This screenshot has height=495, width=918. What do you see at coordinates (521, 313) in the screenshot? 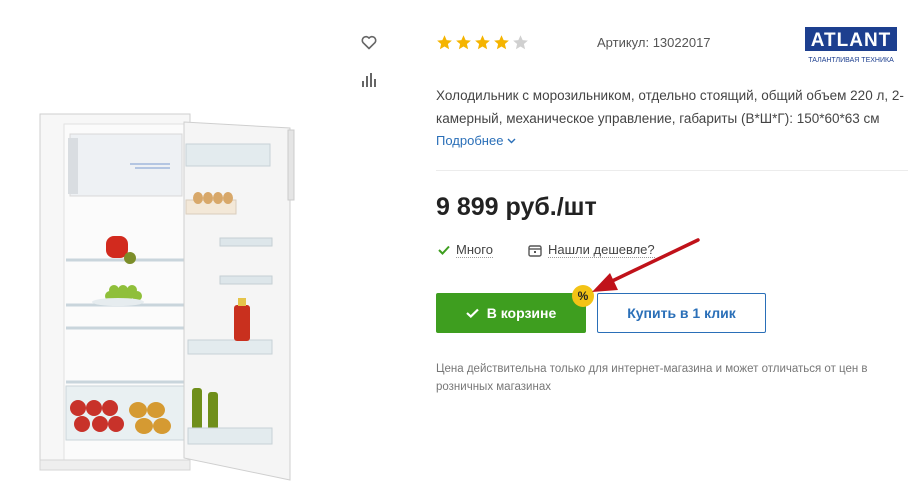
I see `in-cart-label: В корзине` at bounding box center [521, 313].